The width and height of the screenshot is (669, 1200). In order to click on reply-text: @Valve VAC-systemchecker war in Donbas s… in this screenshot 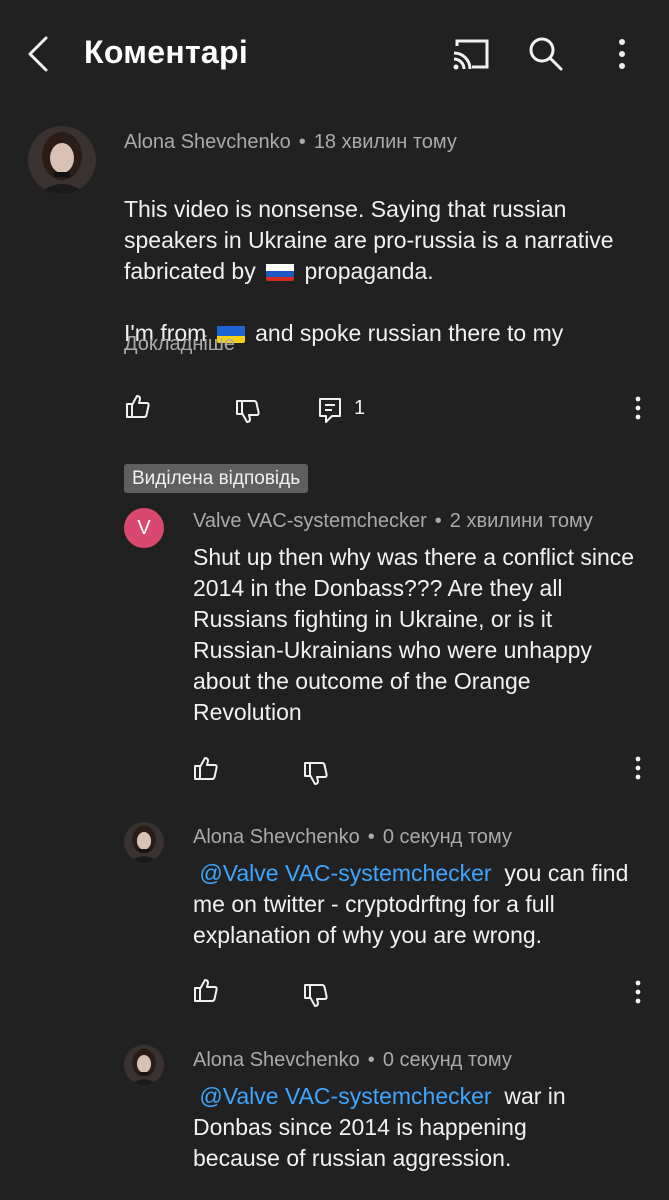, I will do `click(403, 1127)`.